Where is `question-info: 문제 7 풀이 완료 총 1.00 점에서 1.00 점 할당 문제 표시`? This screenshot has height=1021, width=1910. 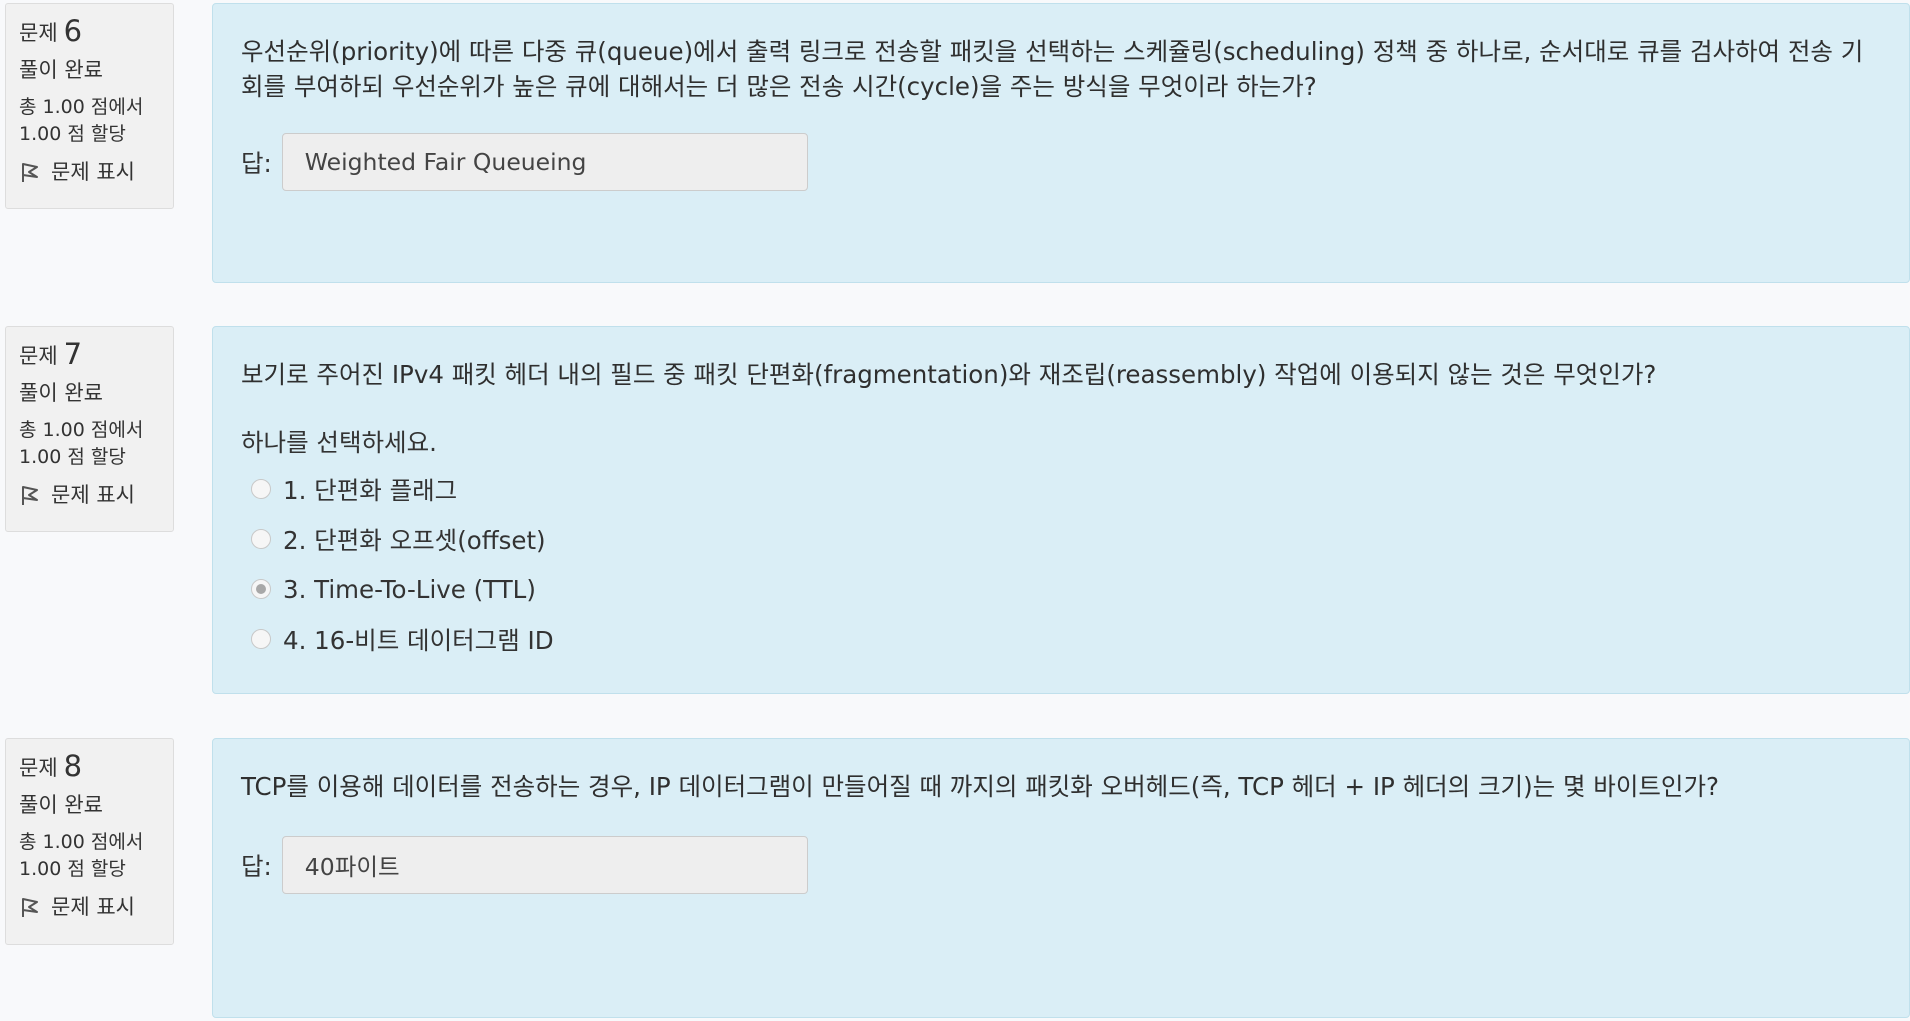
question-info: 문제 7 풀이 완료 총 1.00 점에서 1.00 점 할당 문제 표시 is located at coordinates (89, 429).